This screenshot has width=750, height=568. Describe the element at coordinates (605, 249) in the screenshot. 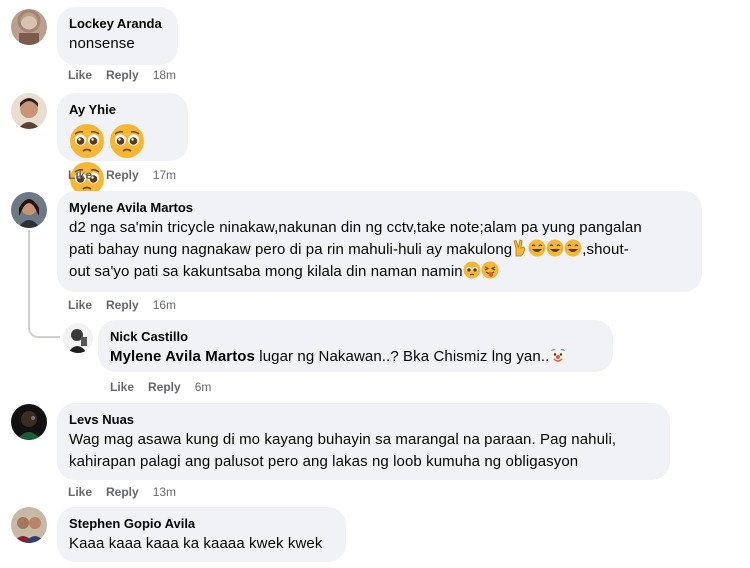

I see `comment-line-text: ,shout-` at that location.